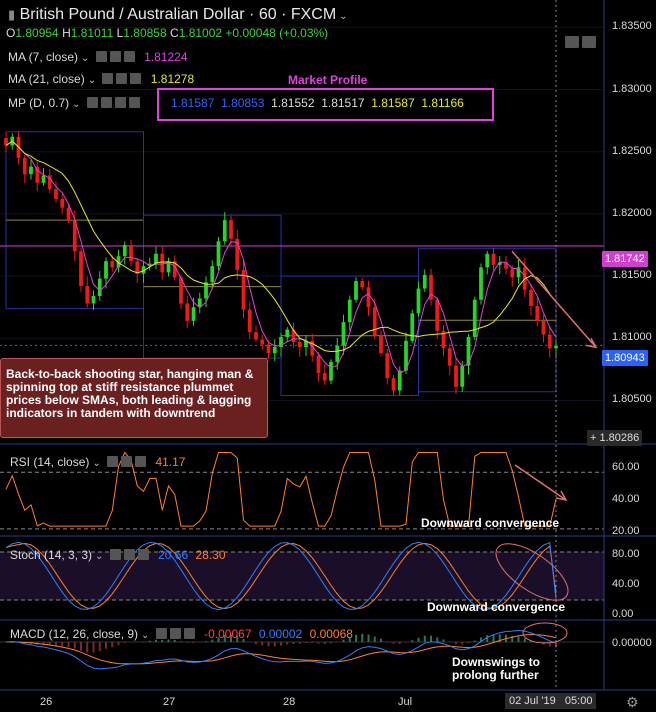 The width and height of the screenshot is (656, 712). I want to click on stoch-annotation: Downward convergence, so click(496, 607).